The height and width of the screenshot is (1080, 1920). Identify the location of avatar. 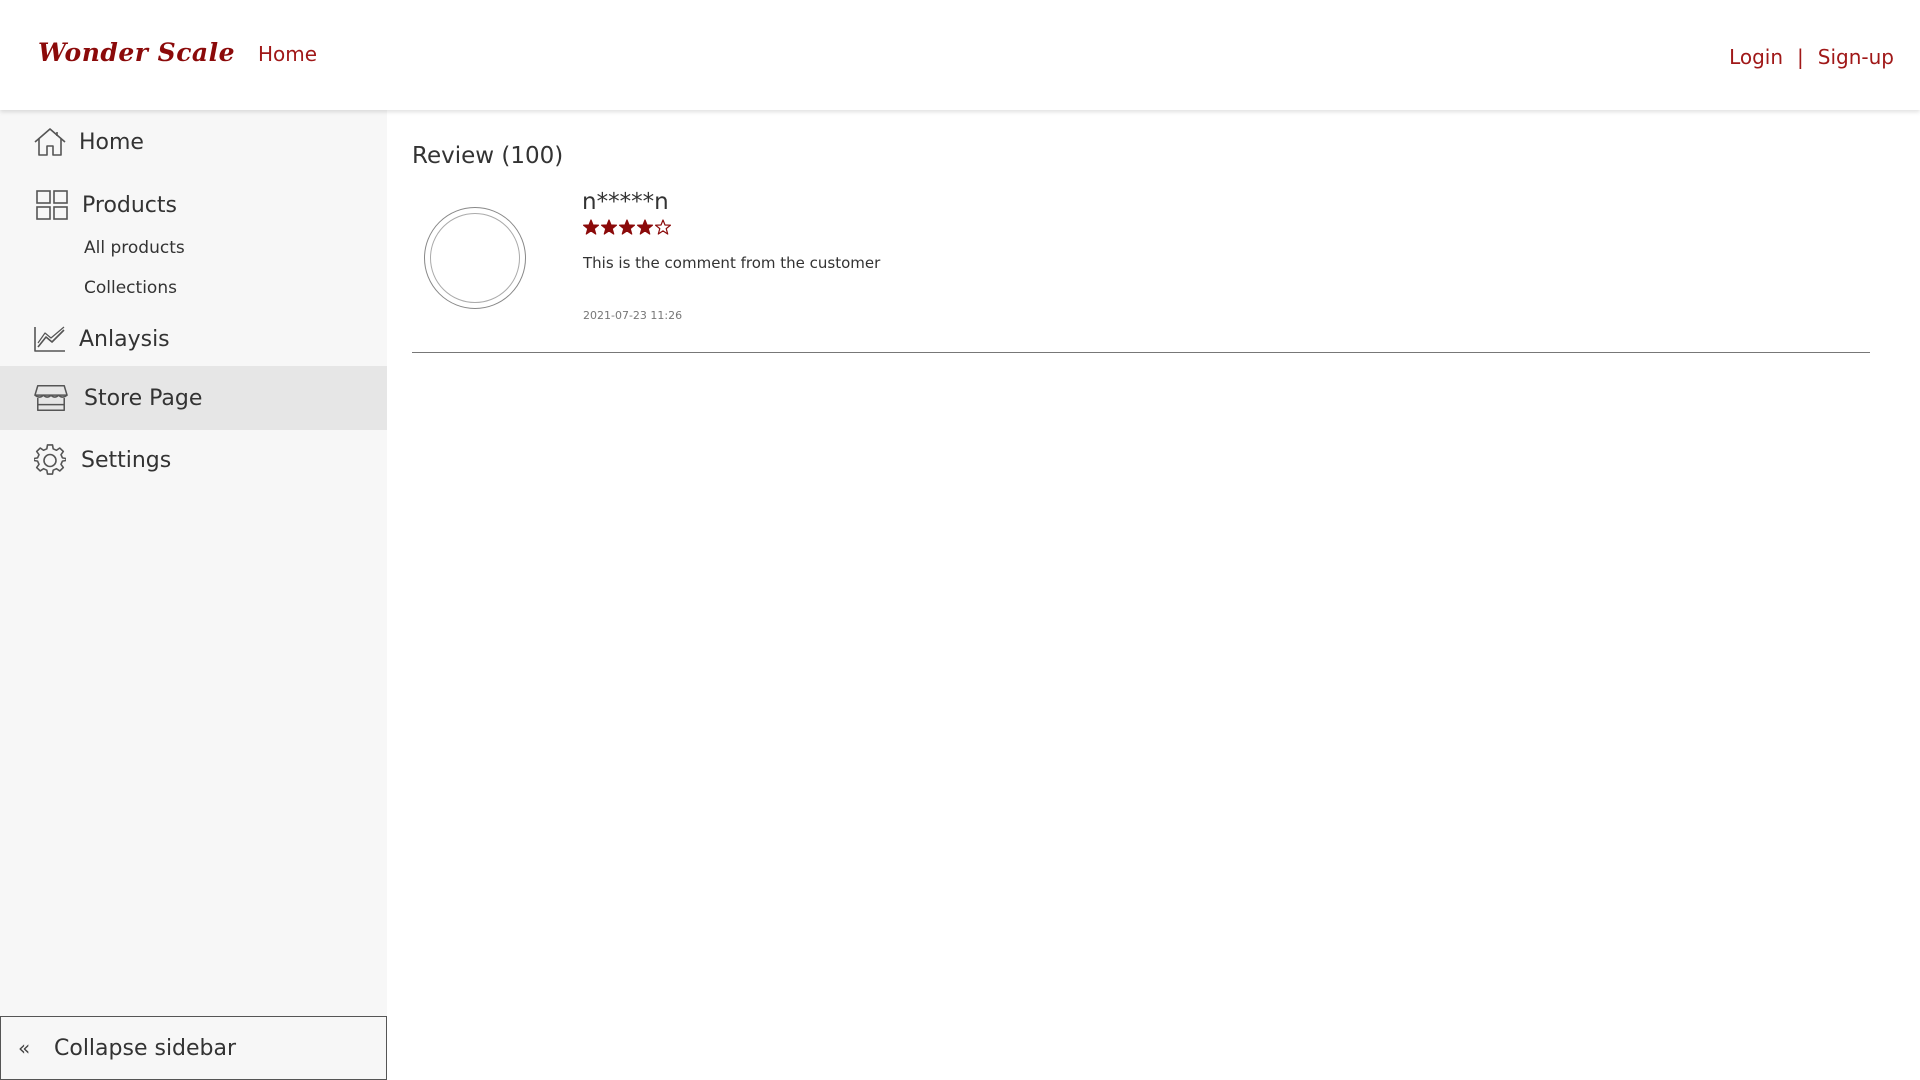
(475, 258).